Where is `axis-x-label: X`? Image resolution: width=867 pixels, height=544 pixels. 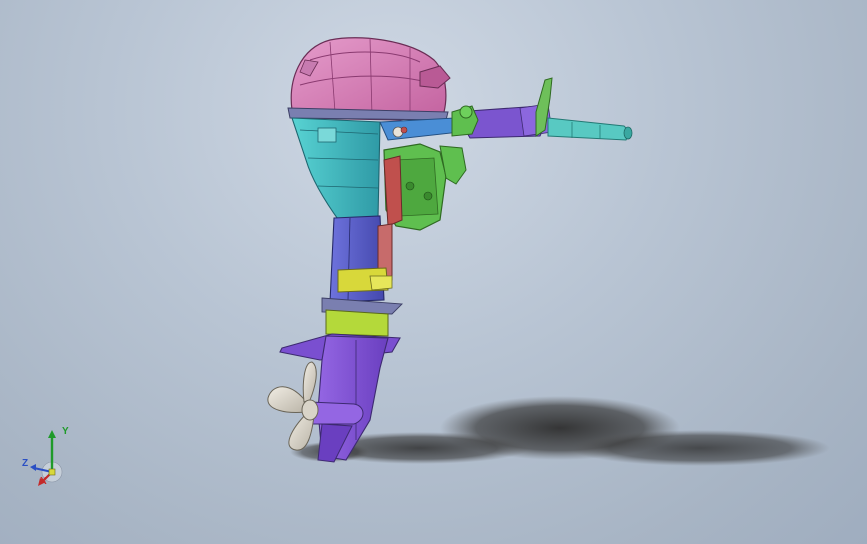 axis-x-label: X is located at coordinates (43, 481).